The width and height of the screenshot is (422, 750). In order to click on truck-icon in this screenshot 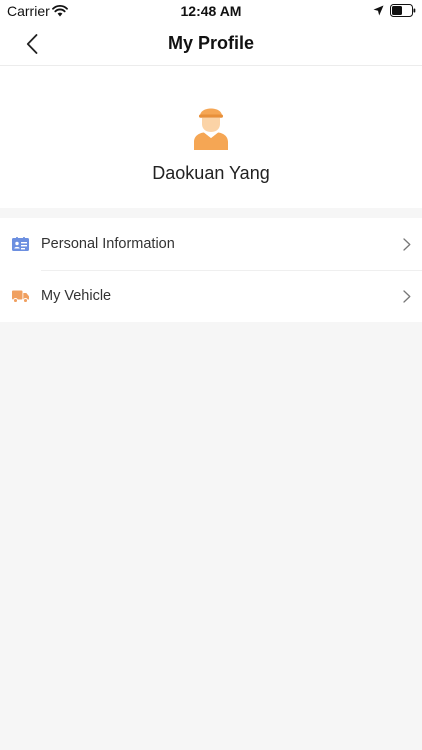, I will do `click(20, 296)`.